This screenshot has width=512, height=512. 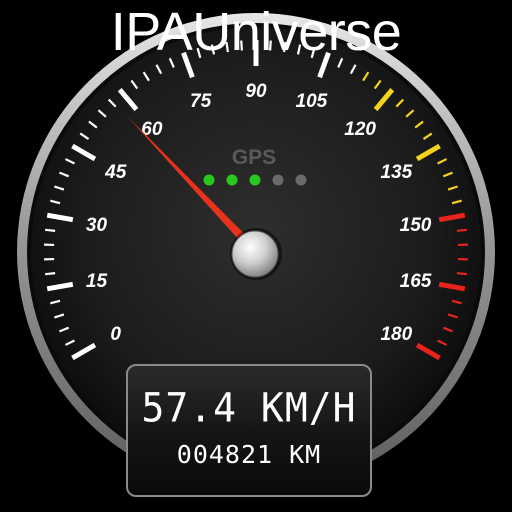 What do you see at coordinates (416, 225) in the screenshot?
I see `tick-label: 150` at bounding box center [416, 225].